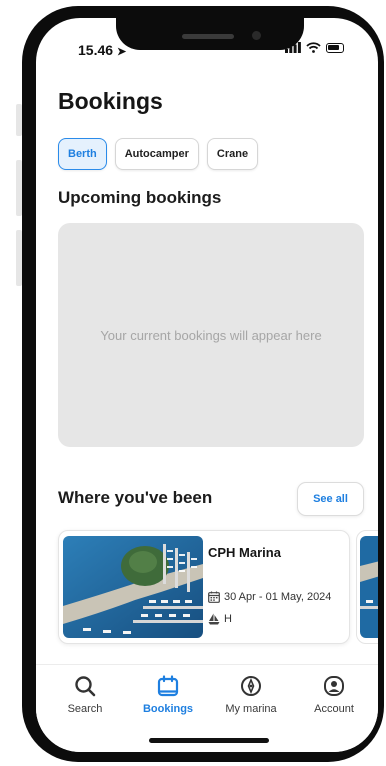 This screenshot has width=386, height=766. What do you see at coordinates (204, 587) in the screenshot?
I see `history-card: CPH Marina 30 Apr - 01 May, 2024 H` at bounding box center [204, 587].